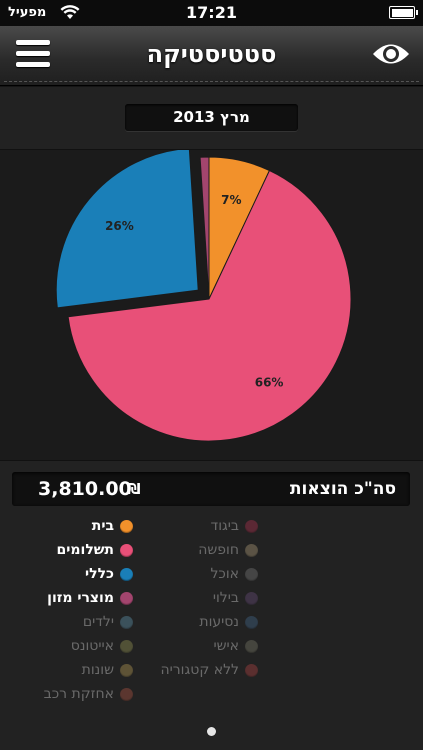 This screenshot has width=423, height=750. I want to click on legend-label: בית, so click(102, 526).